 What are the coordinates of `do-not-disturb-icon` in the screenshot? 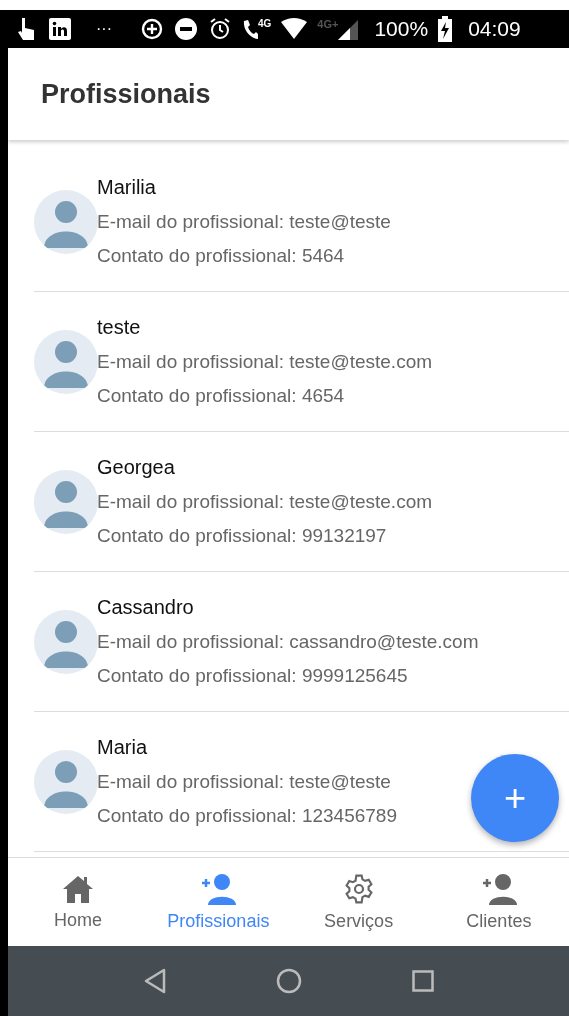 It's located at (186, 29).